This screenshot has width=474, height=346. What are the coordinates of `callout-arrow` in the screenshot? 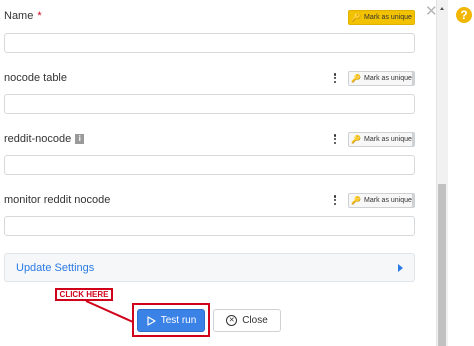 It's located at (109, 311).